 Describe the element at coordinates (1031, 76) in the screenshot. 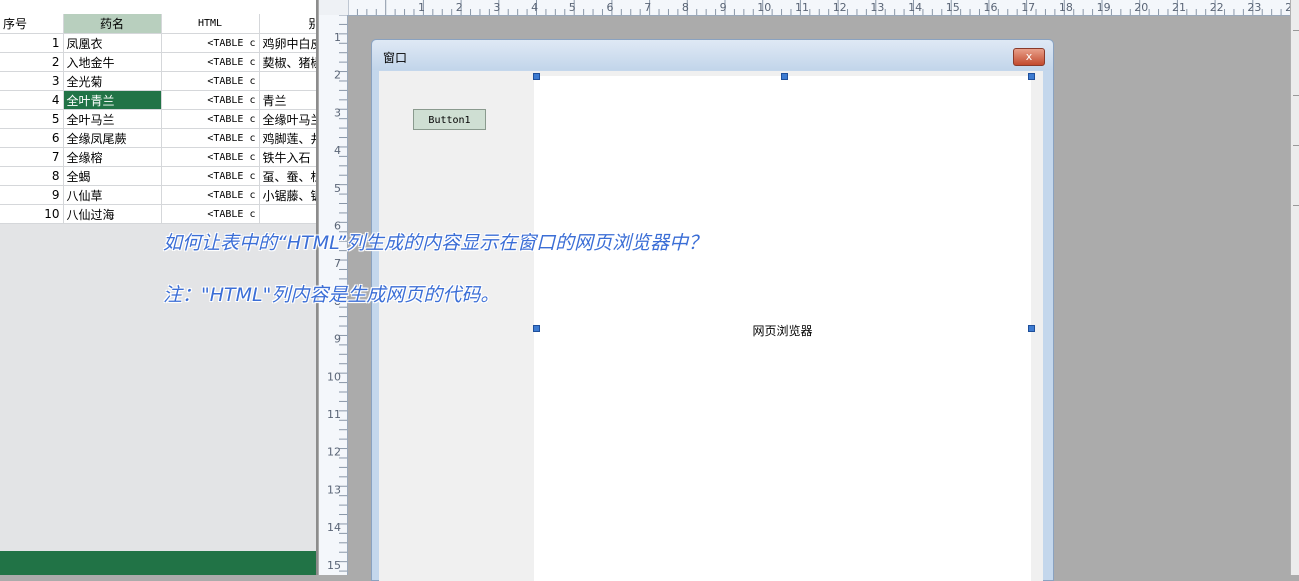

I see `resize-handle-top-right` at that location.